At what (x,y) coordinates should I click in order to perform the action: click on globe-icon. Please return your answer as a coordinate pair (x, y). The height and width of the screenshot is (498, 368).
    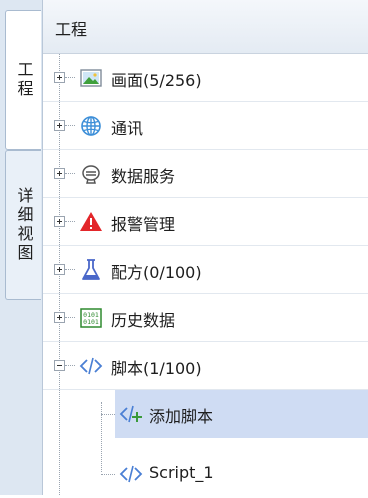
    Looking at the image, I should click on (91, 126).